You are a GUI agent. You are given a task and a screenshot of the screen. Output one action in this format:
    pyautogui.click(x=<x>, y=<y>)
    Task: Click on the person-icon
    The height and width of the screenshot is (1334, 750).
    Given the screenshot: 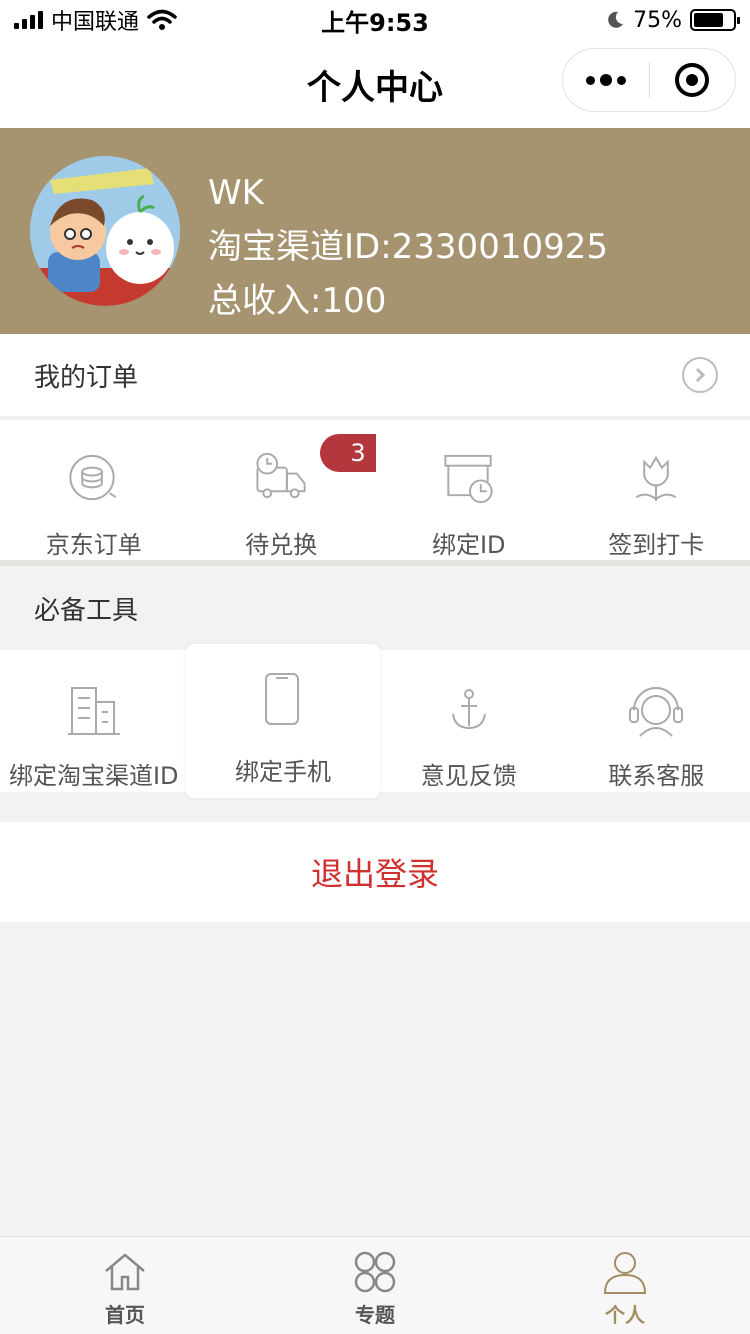 What is the action you would take?
    pyautogui.click(x=625, y=1273)
    